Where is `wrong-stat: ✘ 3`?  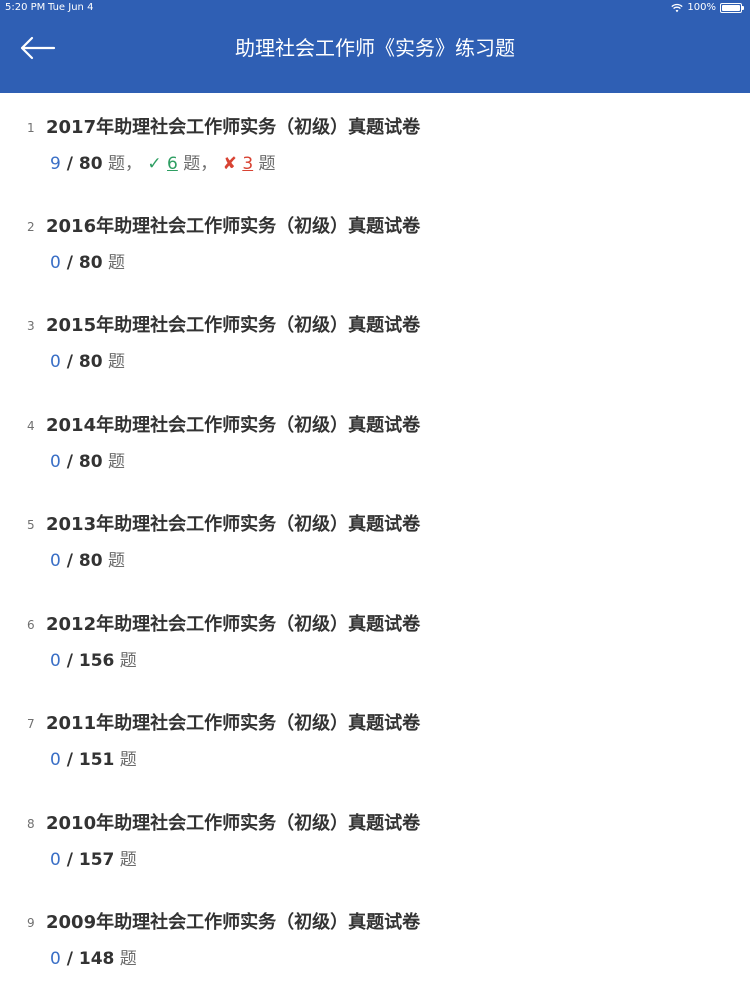
wrong-stat: ✘ 3 is located at coordinates (238, 164).